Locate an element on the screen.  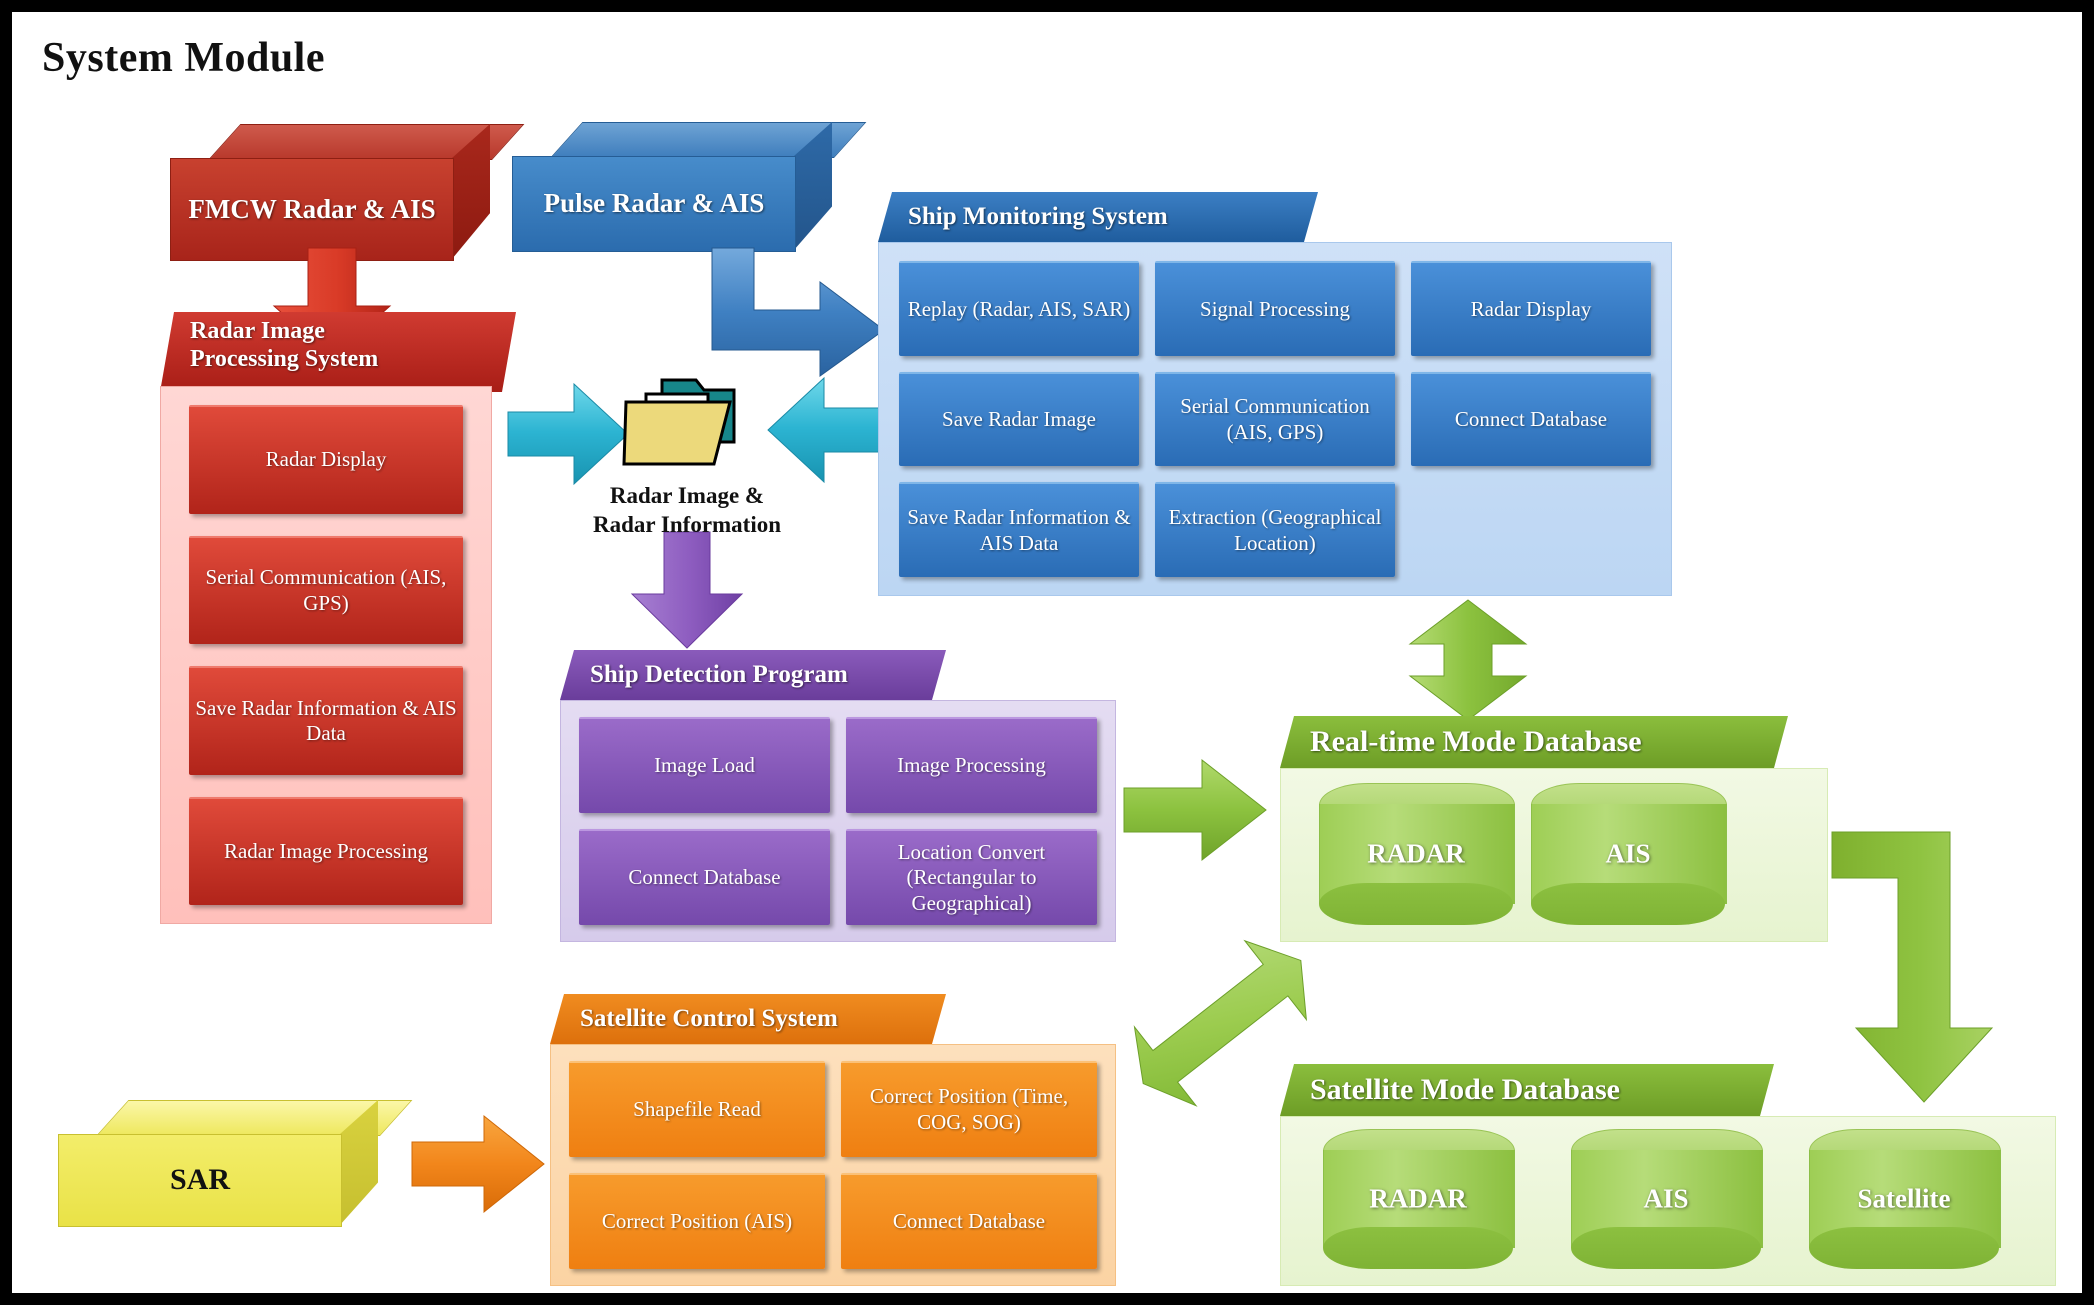
module-grid-empty-slot is located at coordinates (1531, 529).